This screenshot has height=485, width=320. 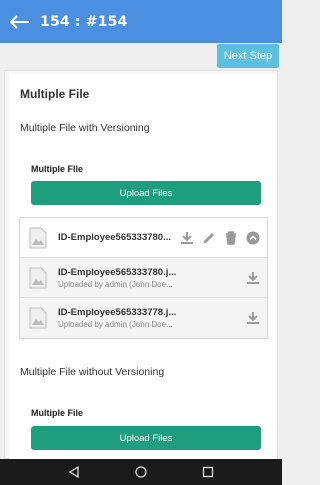 What do you see at coordinates (85, 128) in the screenshot?
I see `versioning-subheading: Multiple File with Versioning` at bounding box center [85, 128].